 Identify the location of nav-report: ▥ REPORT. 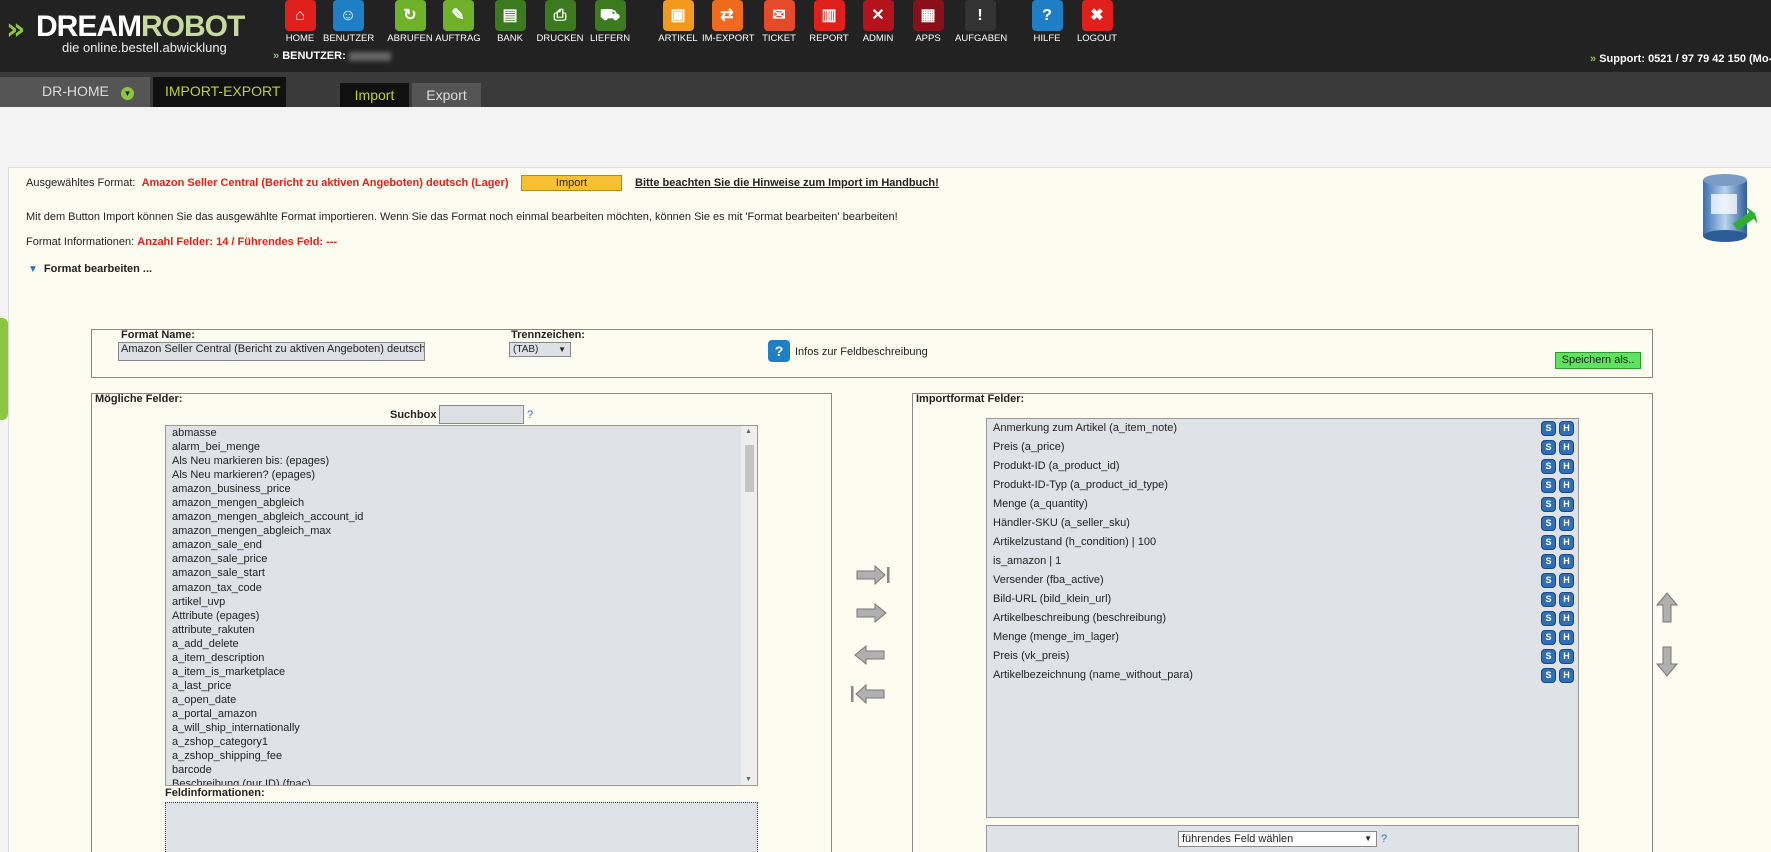
(829, 23).